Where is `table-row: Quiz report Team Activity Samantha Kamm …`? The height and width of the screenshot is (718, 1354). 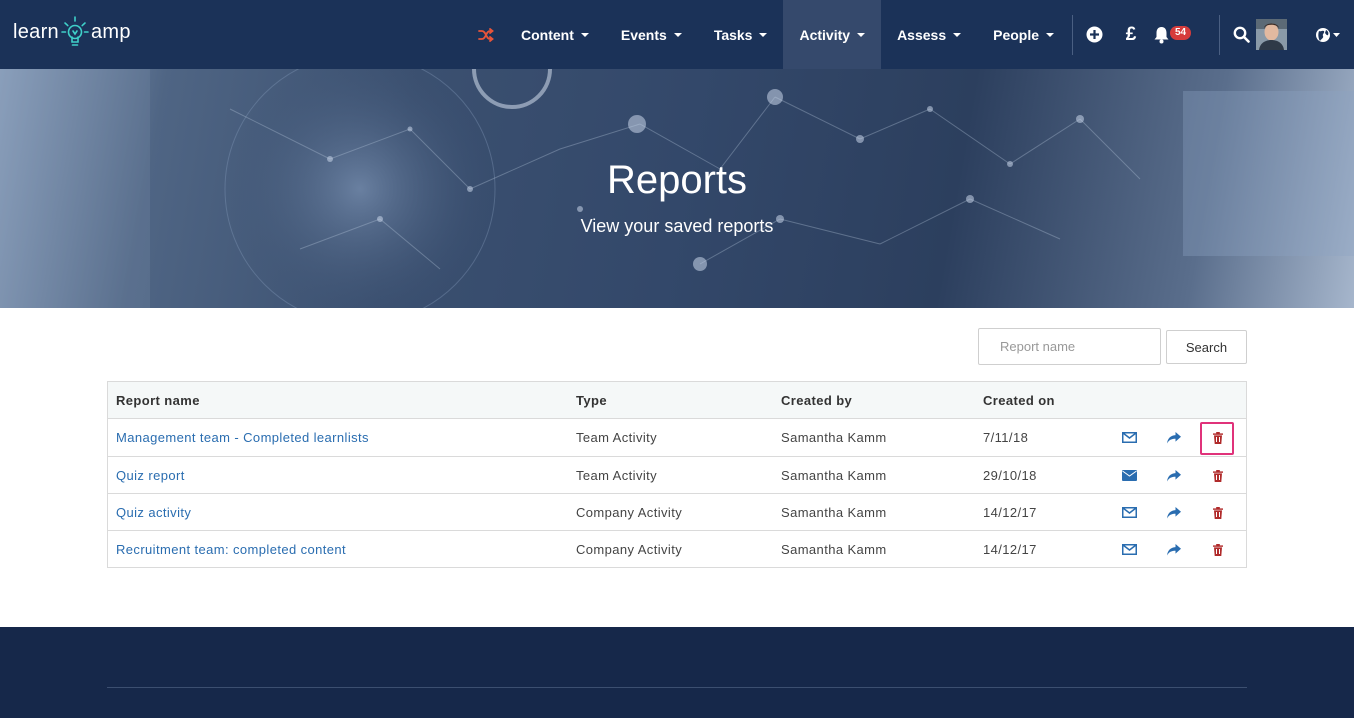
table-row: Quiz report Team Activity Samantha Kamm … is located at coordinates (677, 474).